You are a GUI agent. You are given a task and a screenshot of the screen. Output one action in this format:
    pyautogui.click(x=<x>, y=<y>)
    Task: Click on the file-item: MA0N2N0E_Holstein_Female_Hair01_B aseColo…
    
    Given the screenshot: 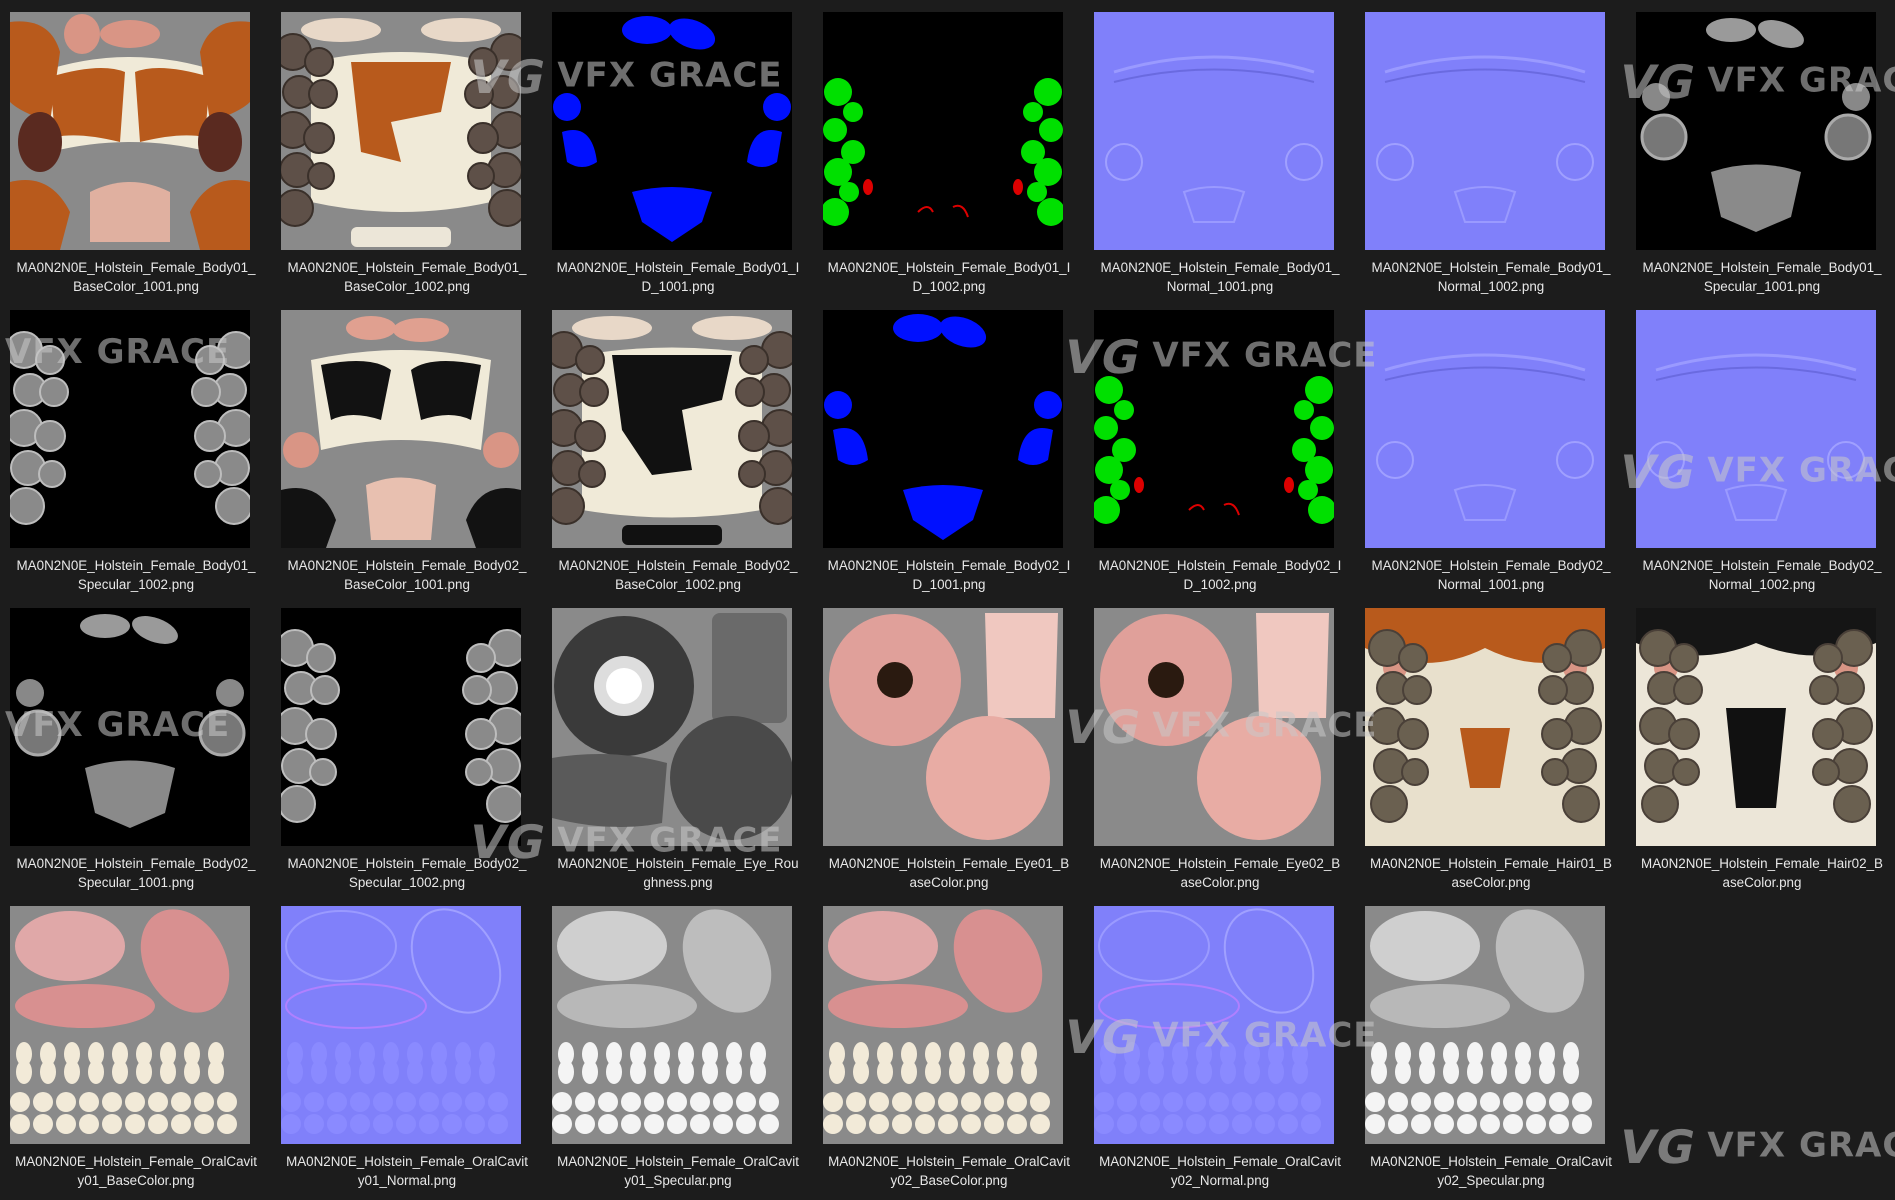 What is the action you would take?
    pyautogui.click(x=1491, y=745)
    